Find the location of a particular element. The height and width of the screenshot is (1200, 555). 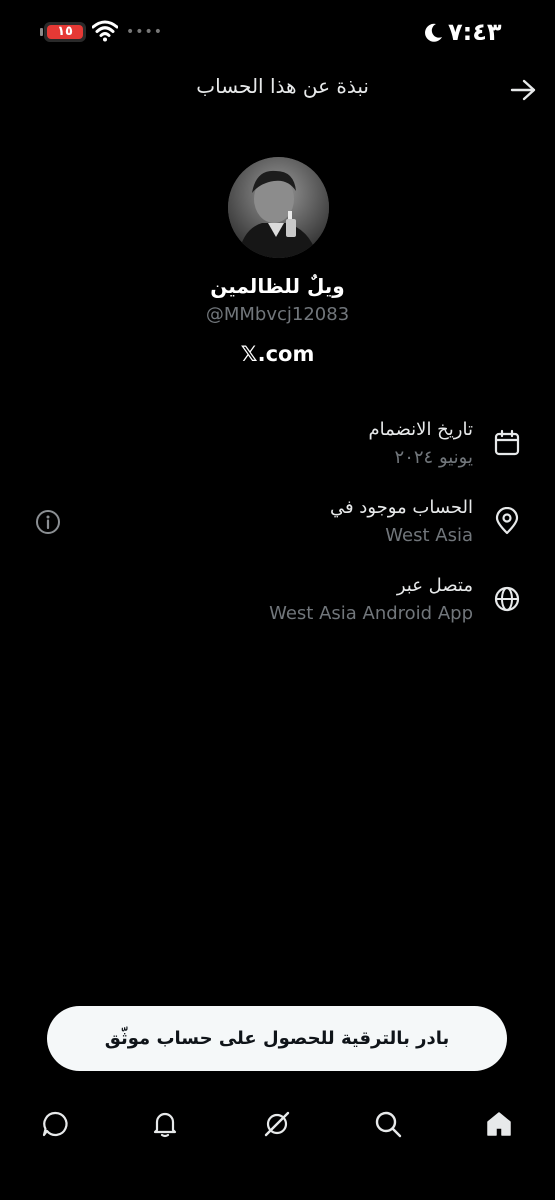

location-value: West Asia is located at coordinates (429, 535).